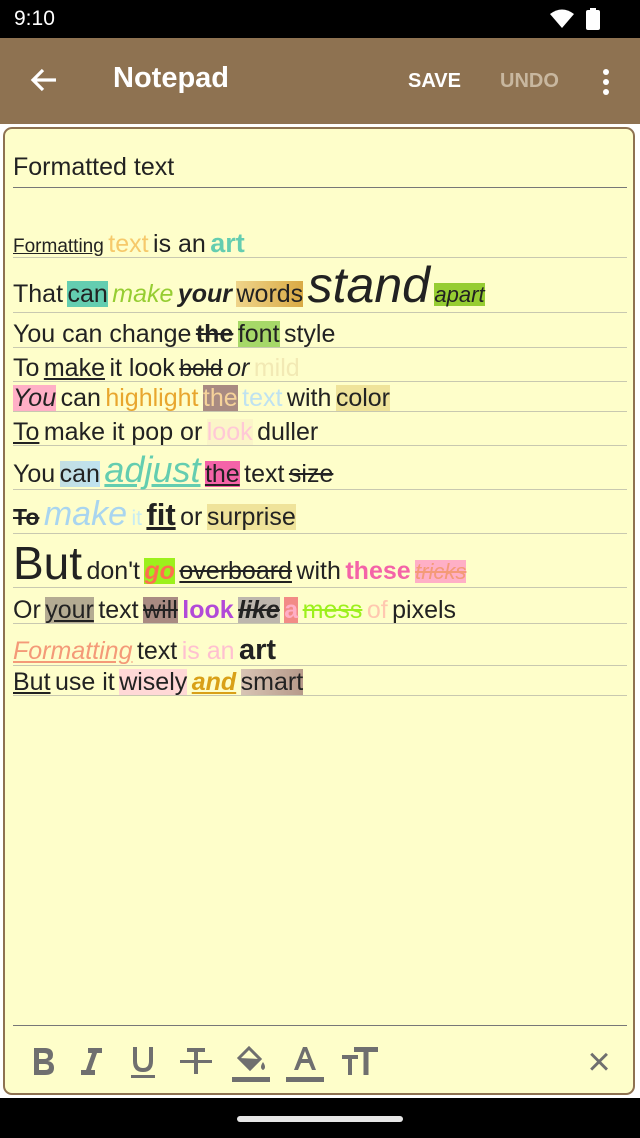 This screenshot has width=640, height=1138. I want to click on text-size-icon, so click(360, 1061).